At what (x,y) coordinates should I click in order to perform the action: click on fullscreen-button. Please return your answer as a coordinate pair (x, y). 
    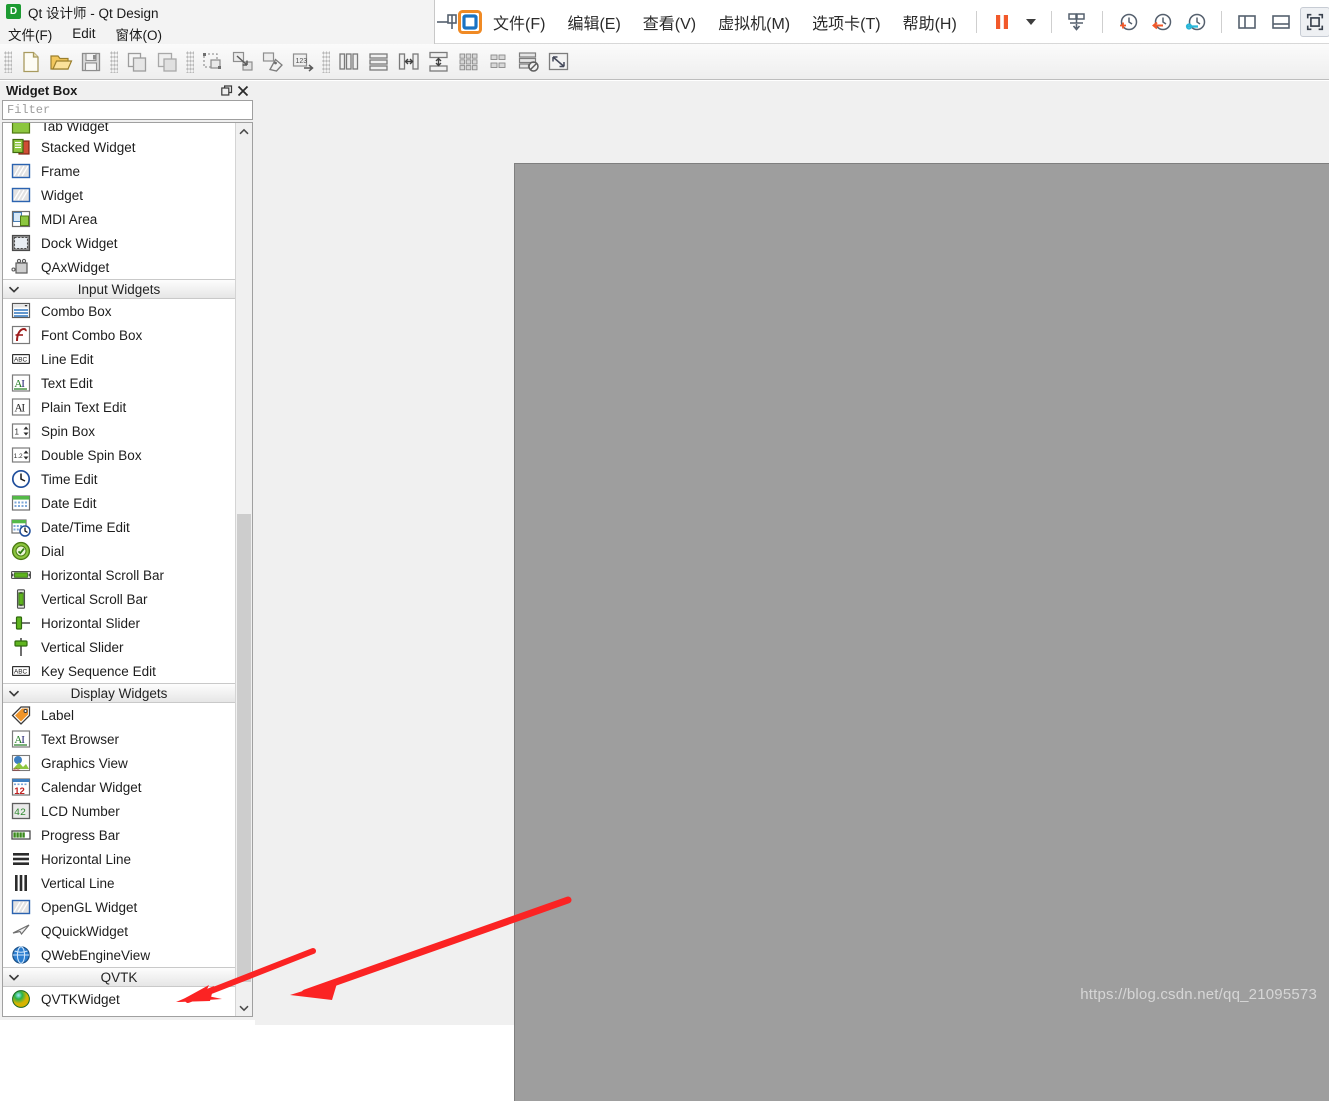
    Looking at the image, I should click on (1314, 22).